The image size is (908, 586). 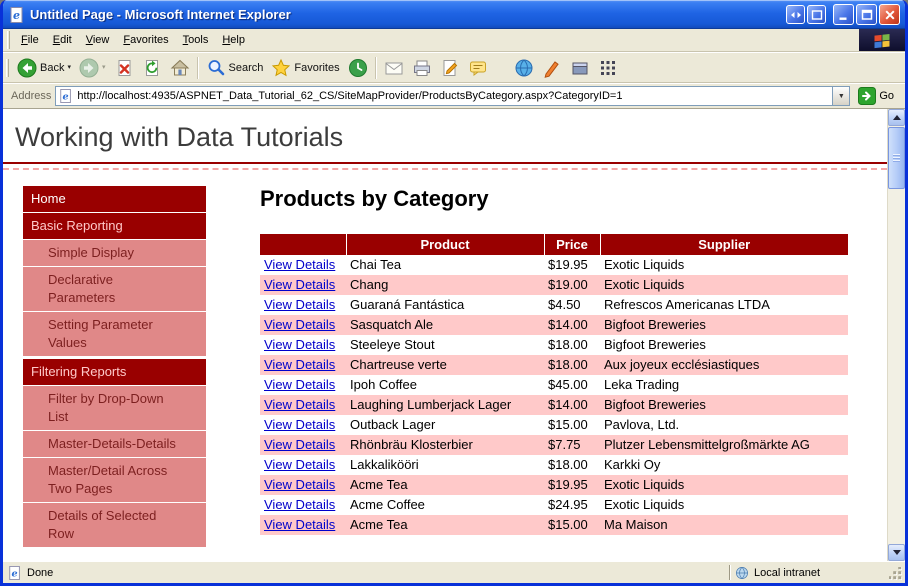 What do you see at coordinates (114, 289) in the screenshot?
I see `sidebar-item: Declarative Parameters` at bounding box center [114, 289].